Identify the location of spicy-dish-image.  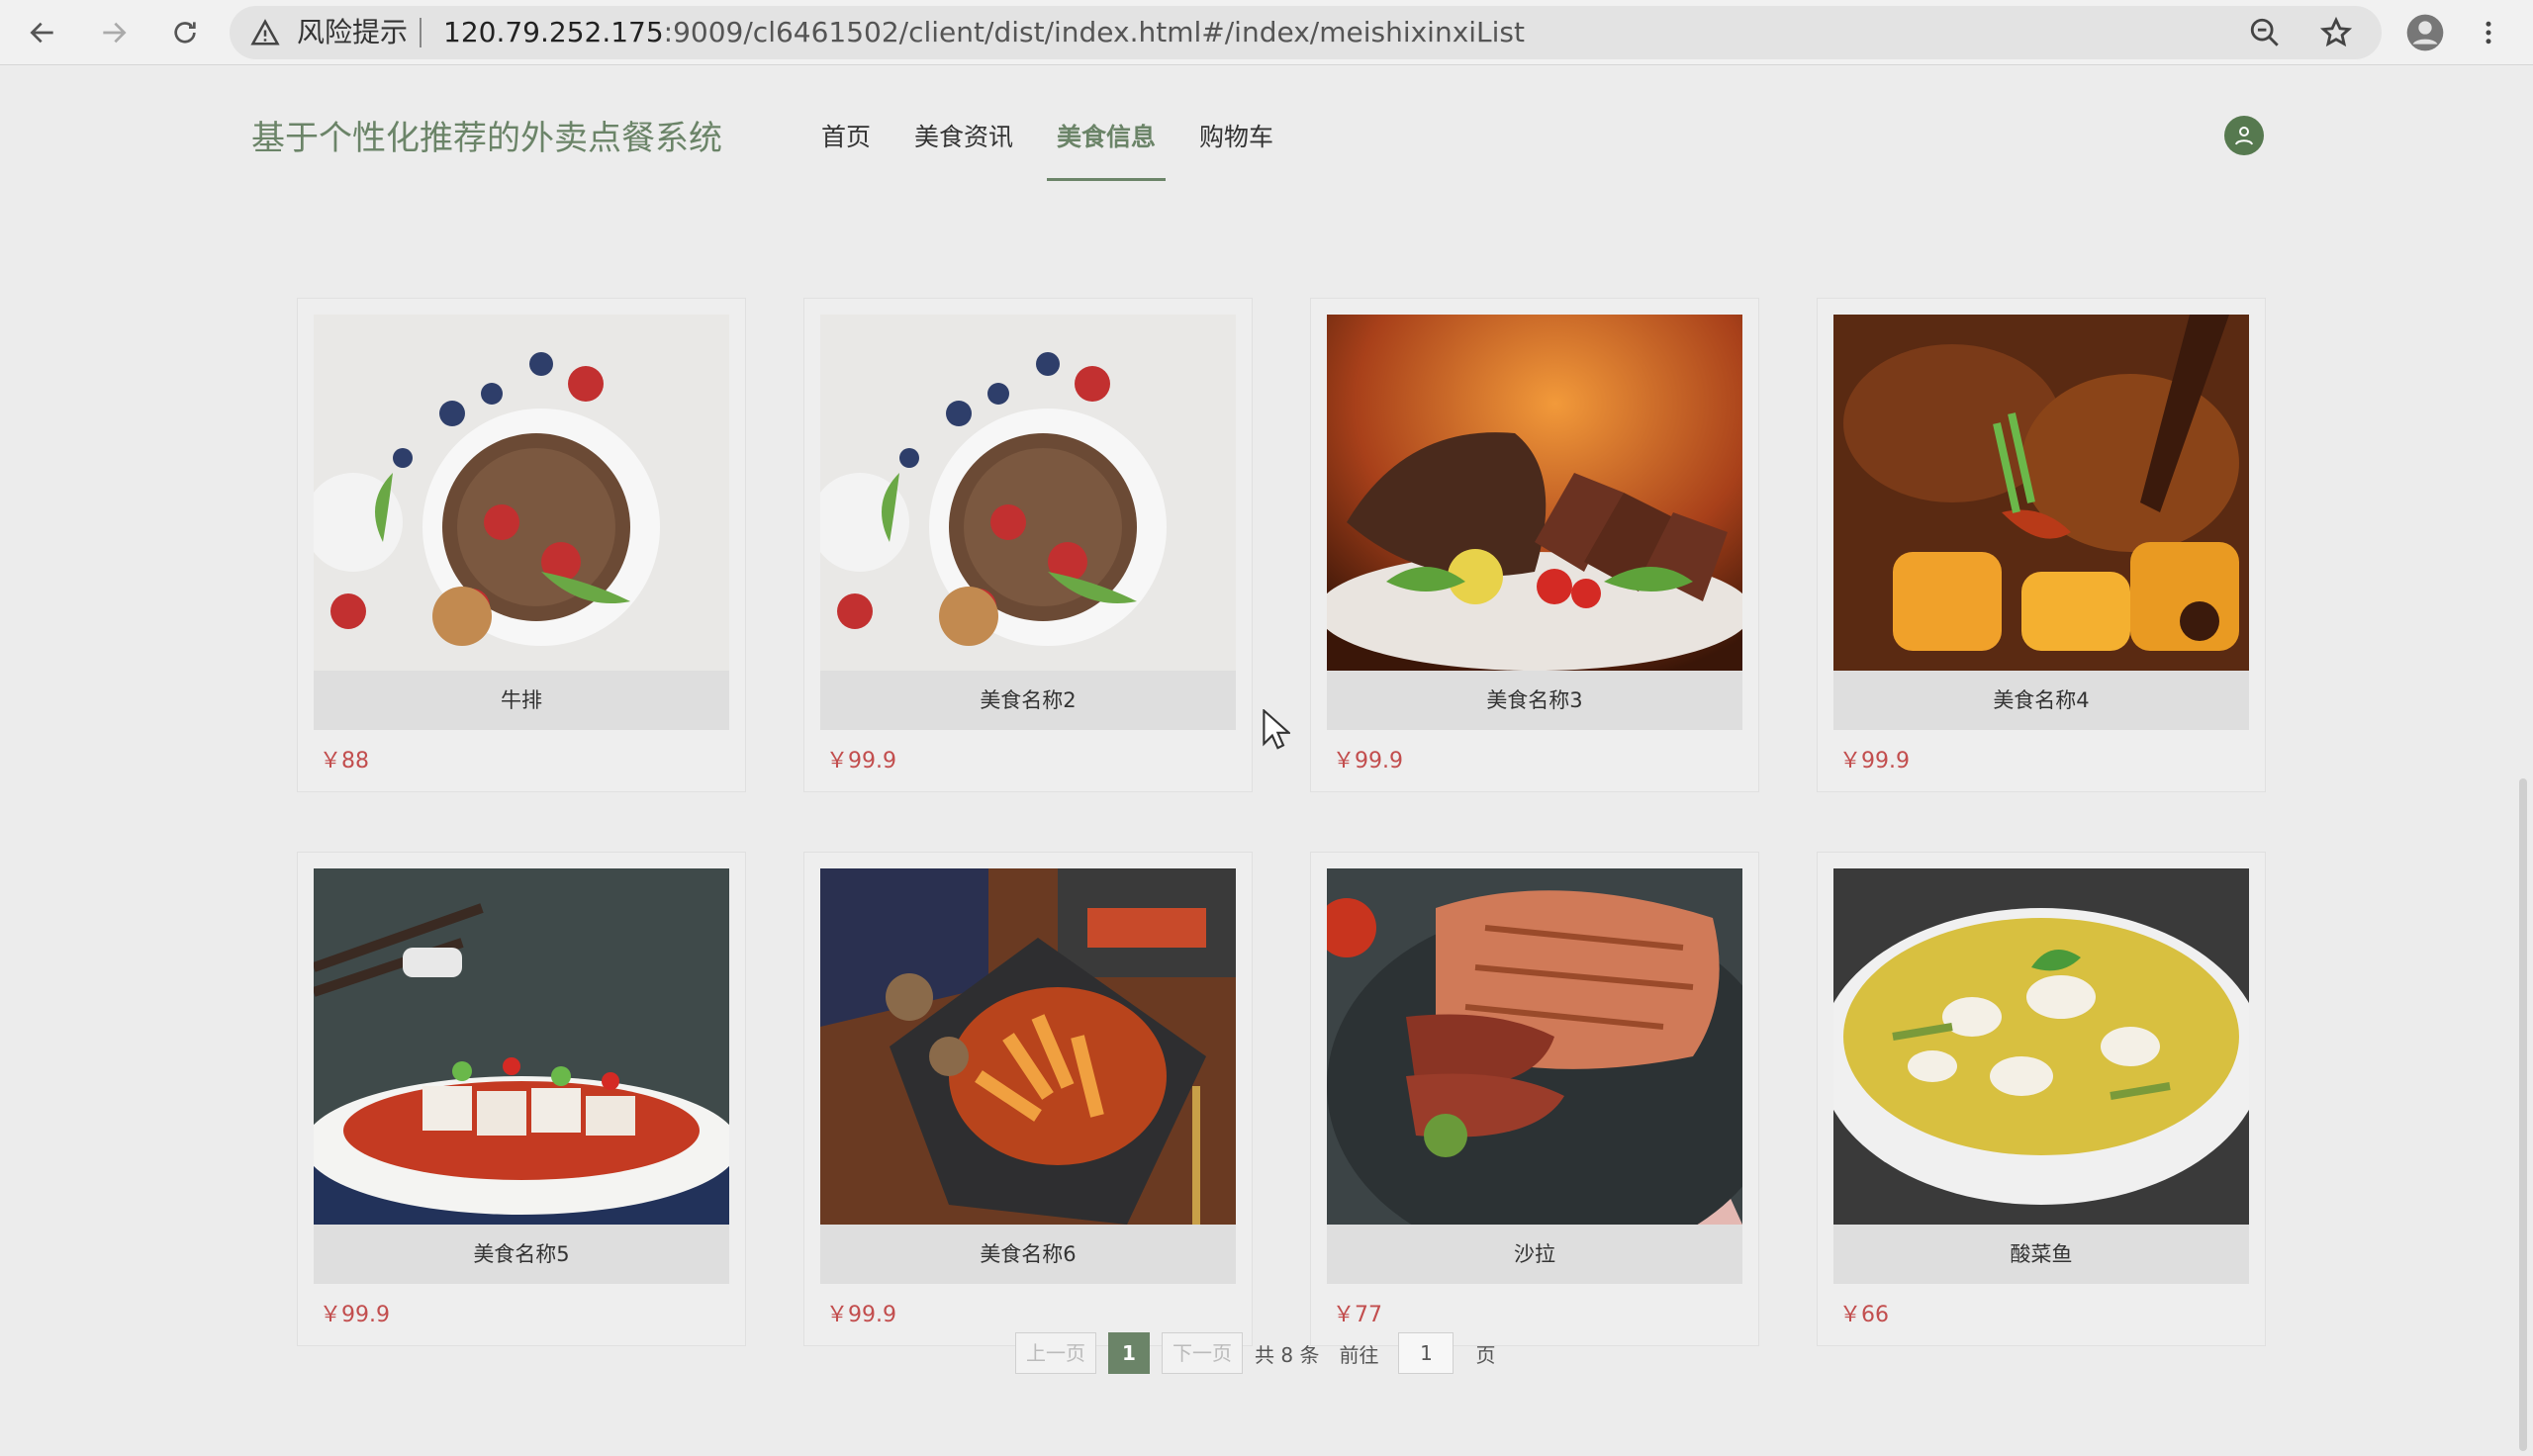
(1028, 1046).